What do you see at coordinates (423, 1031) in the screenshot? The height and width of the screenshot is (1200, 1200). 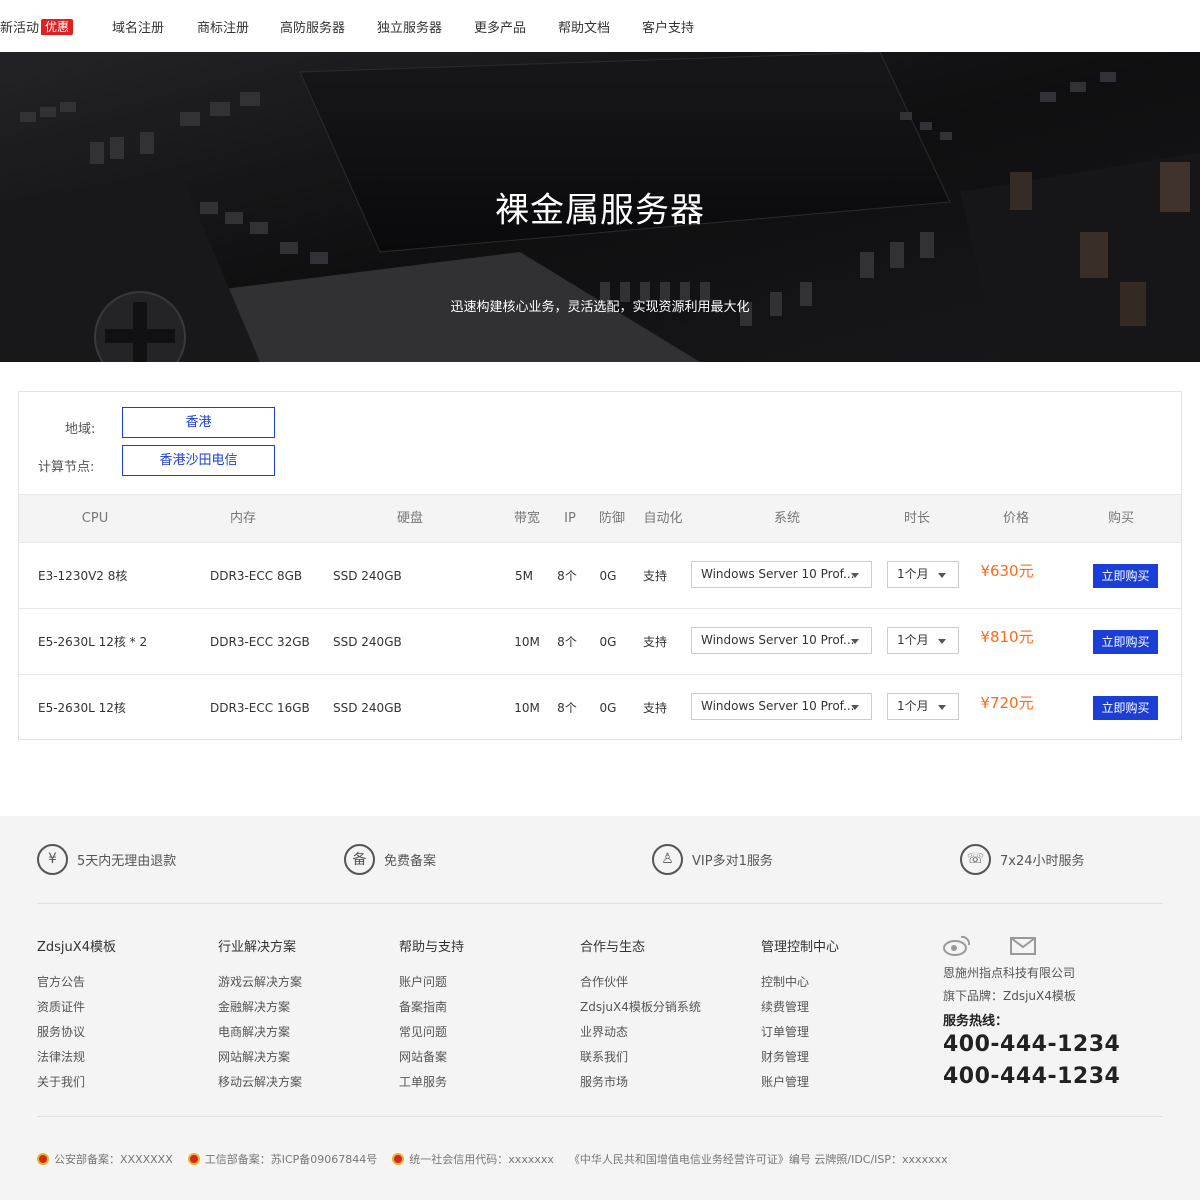 I see `footer-link: 常见问题` at bounding box center [423, 1031].